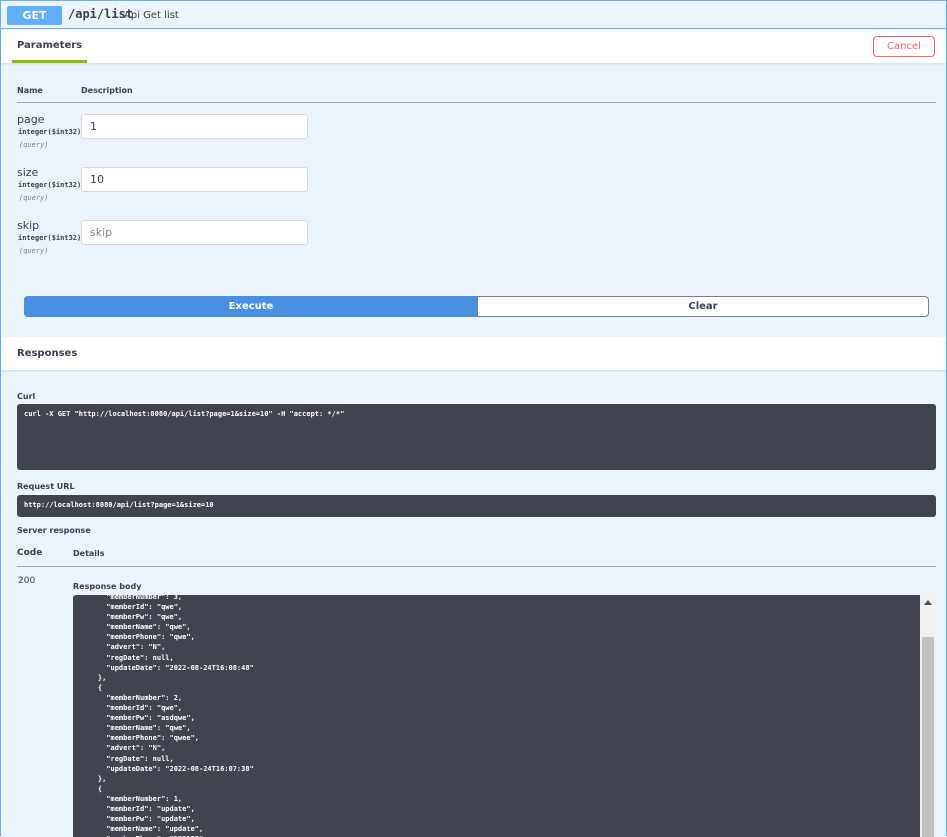 The width and height of the screenshot is (947, 837). Describe the element at coordinates (46, 486) in the screenshot. I see `request-url-label: Request URL` at that location.